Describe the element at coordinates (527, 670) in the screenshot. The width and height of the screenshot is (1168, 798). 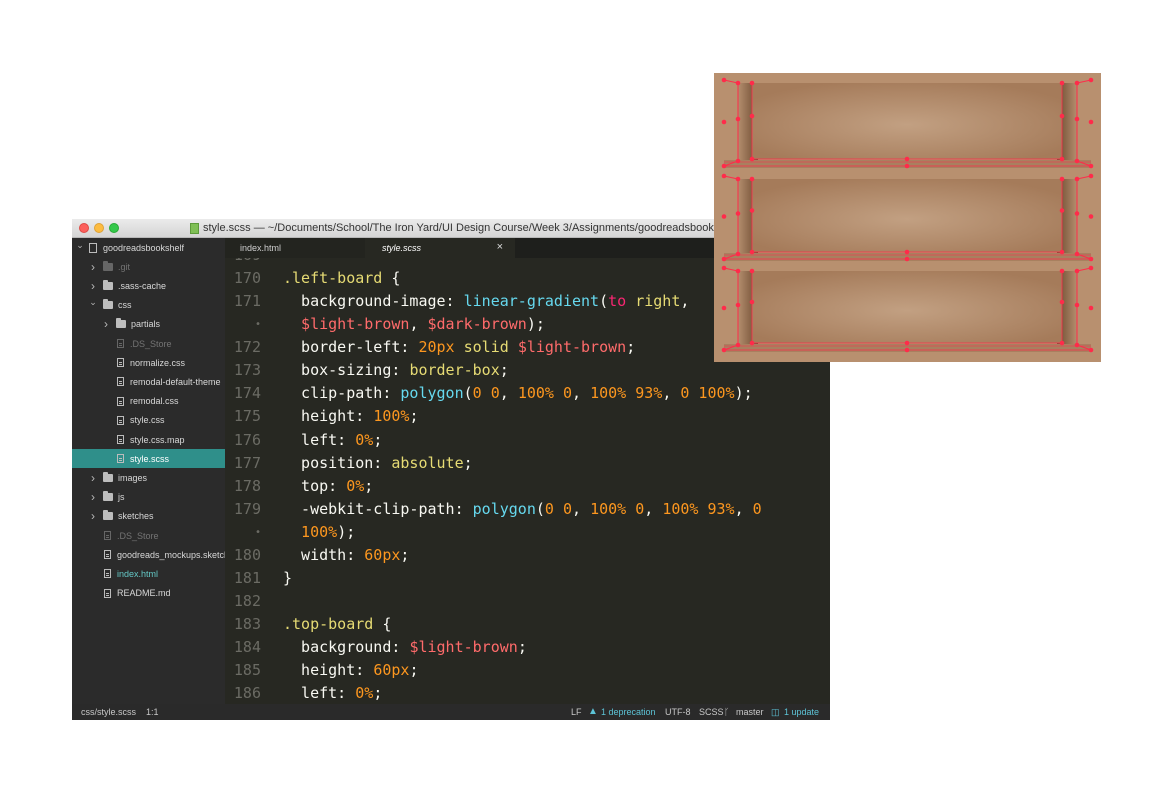
I see `code-line: 185 height: 60px;` at that location.